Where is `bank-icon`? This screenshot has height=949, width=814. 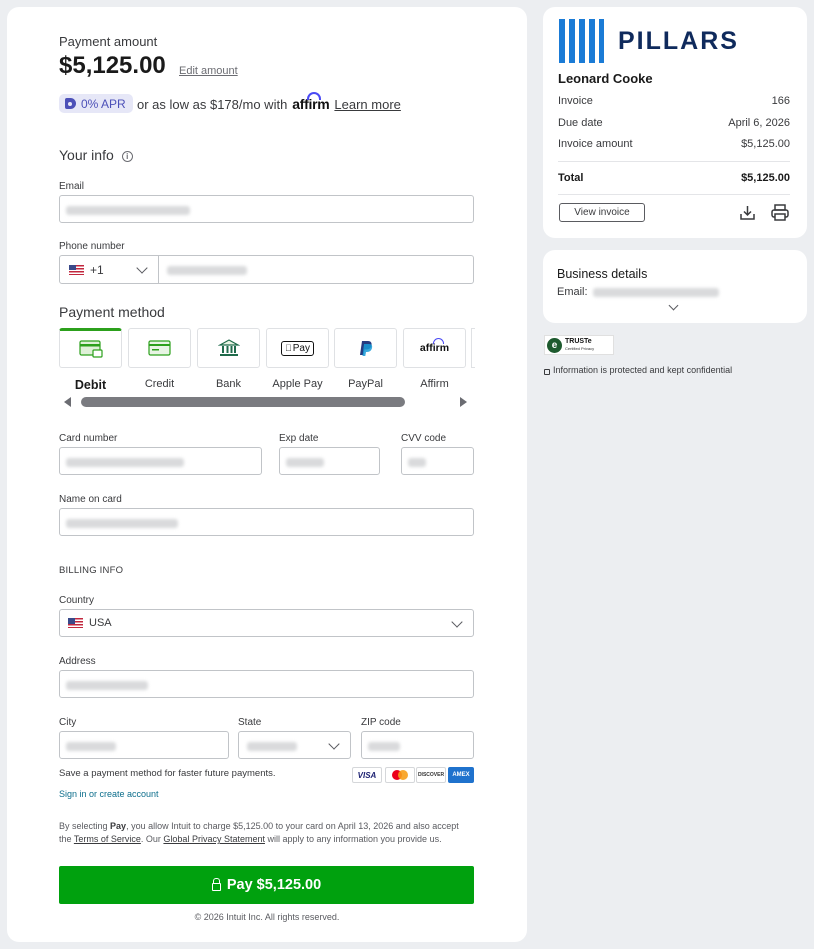 bank-icon is located at coordinates (228, 347).